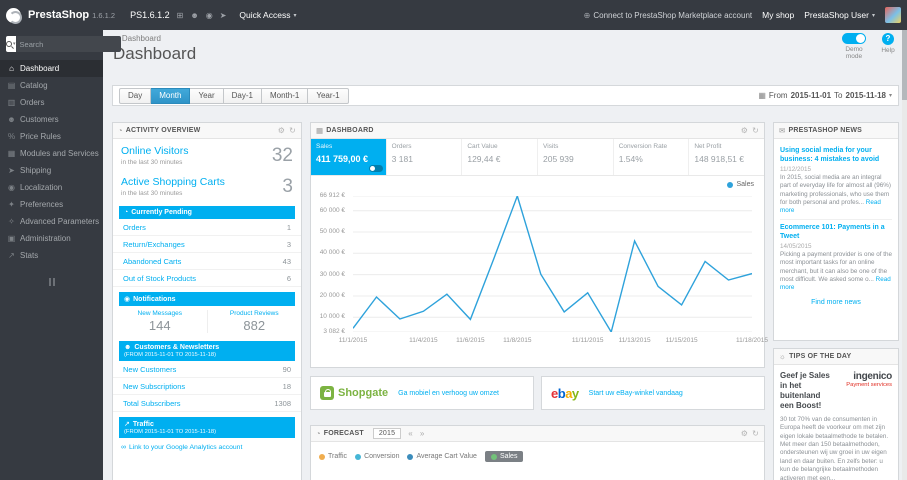 Image resolution: width=907 pixels, height=480 pixels. I want to click on product-reviews-stat: Product Reviews 882, so click(254, 321).